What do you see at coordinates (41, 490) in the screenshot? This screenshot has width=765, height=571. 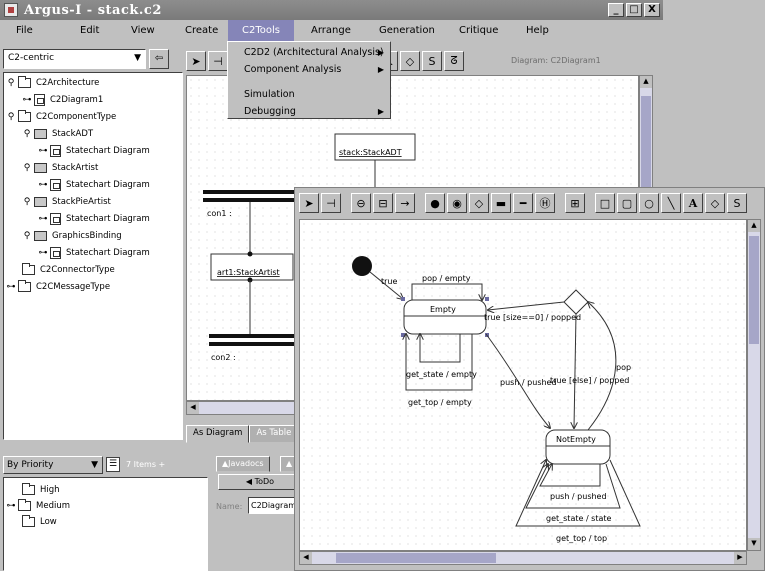 I see `todo-item-high: High` at bounding box center [41, 490].